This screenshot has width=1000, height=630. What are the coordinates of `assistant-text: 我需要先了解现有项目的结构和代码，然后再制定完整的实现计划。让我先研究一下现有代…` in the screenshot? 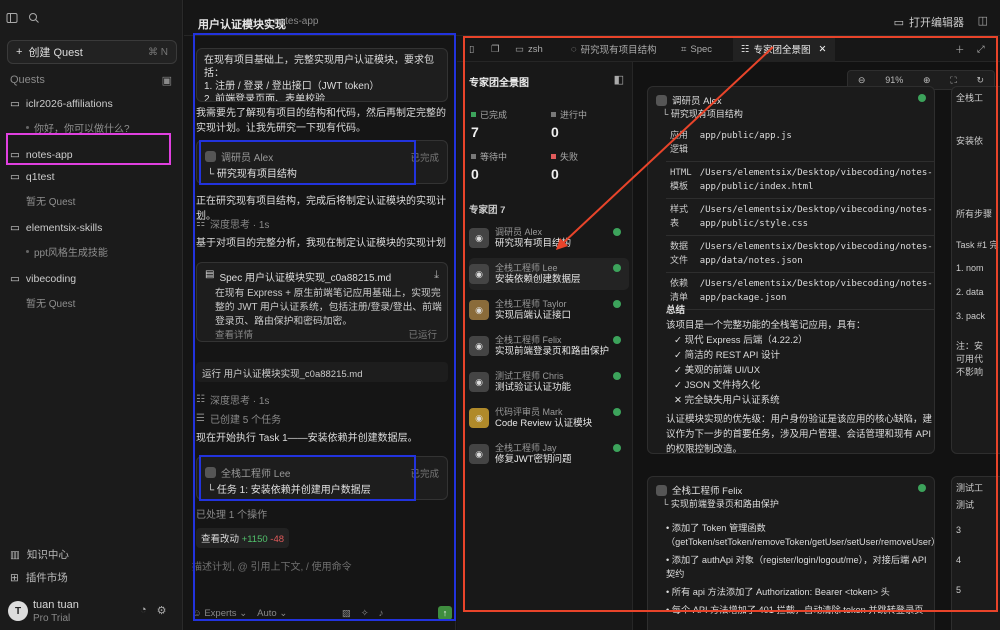 It's located at (321, 121).